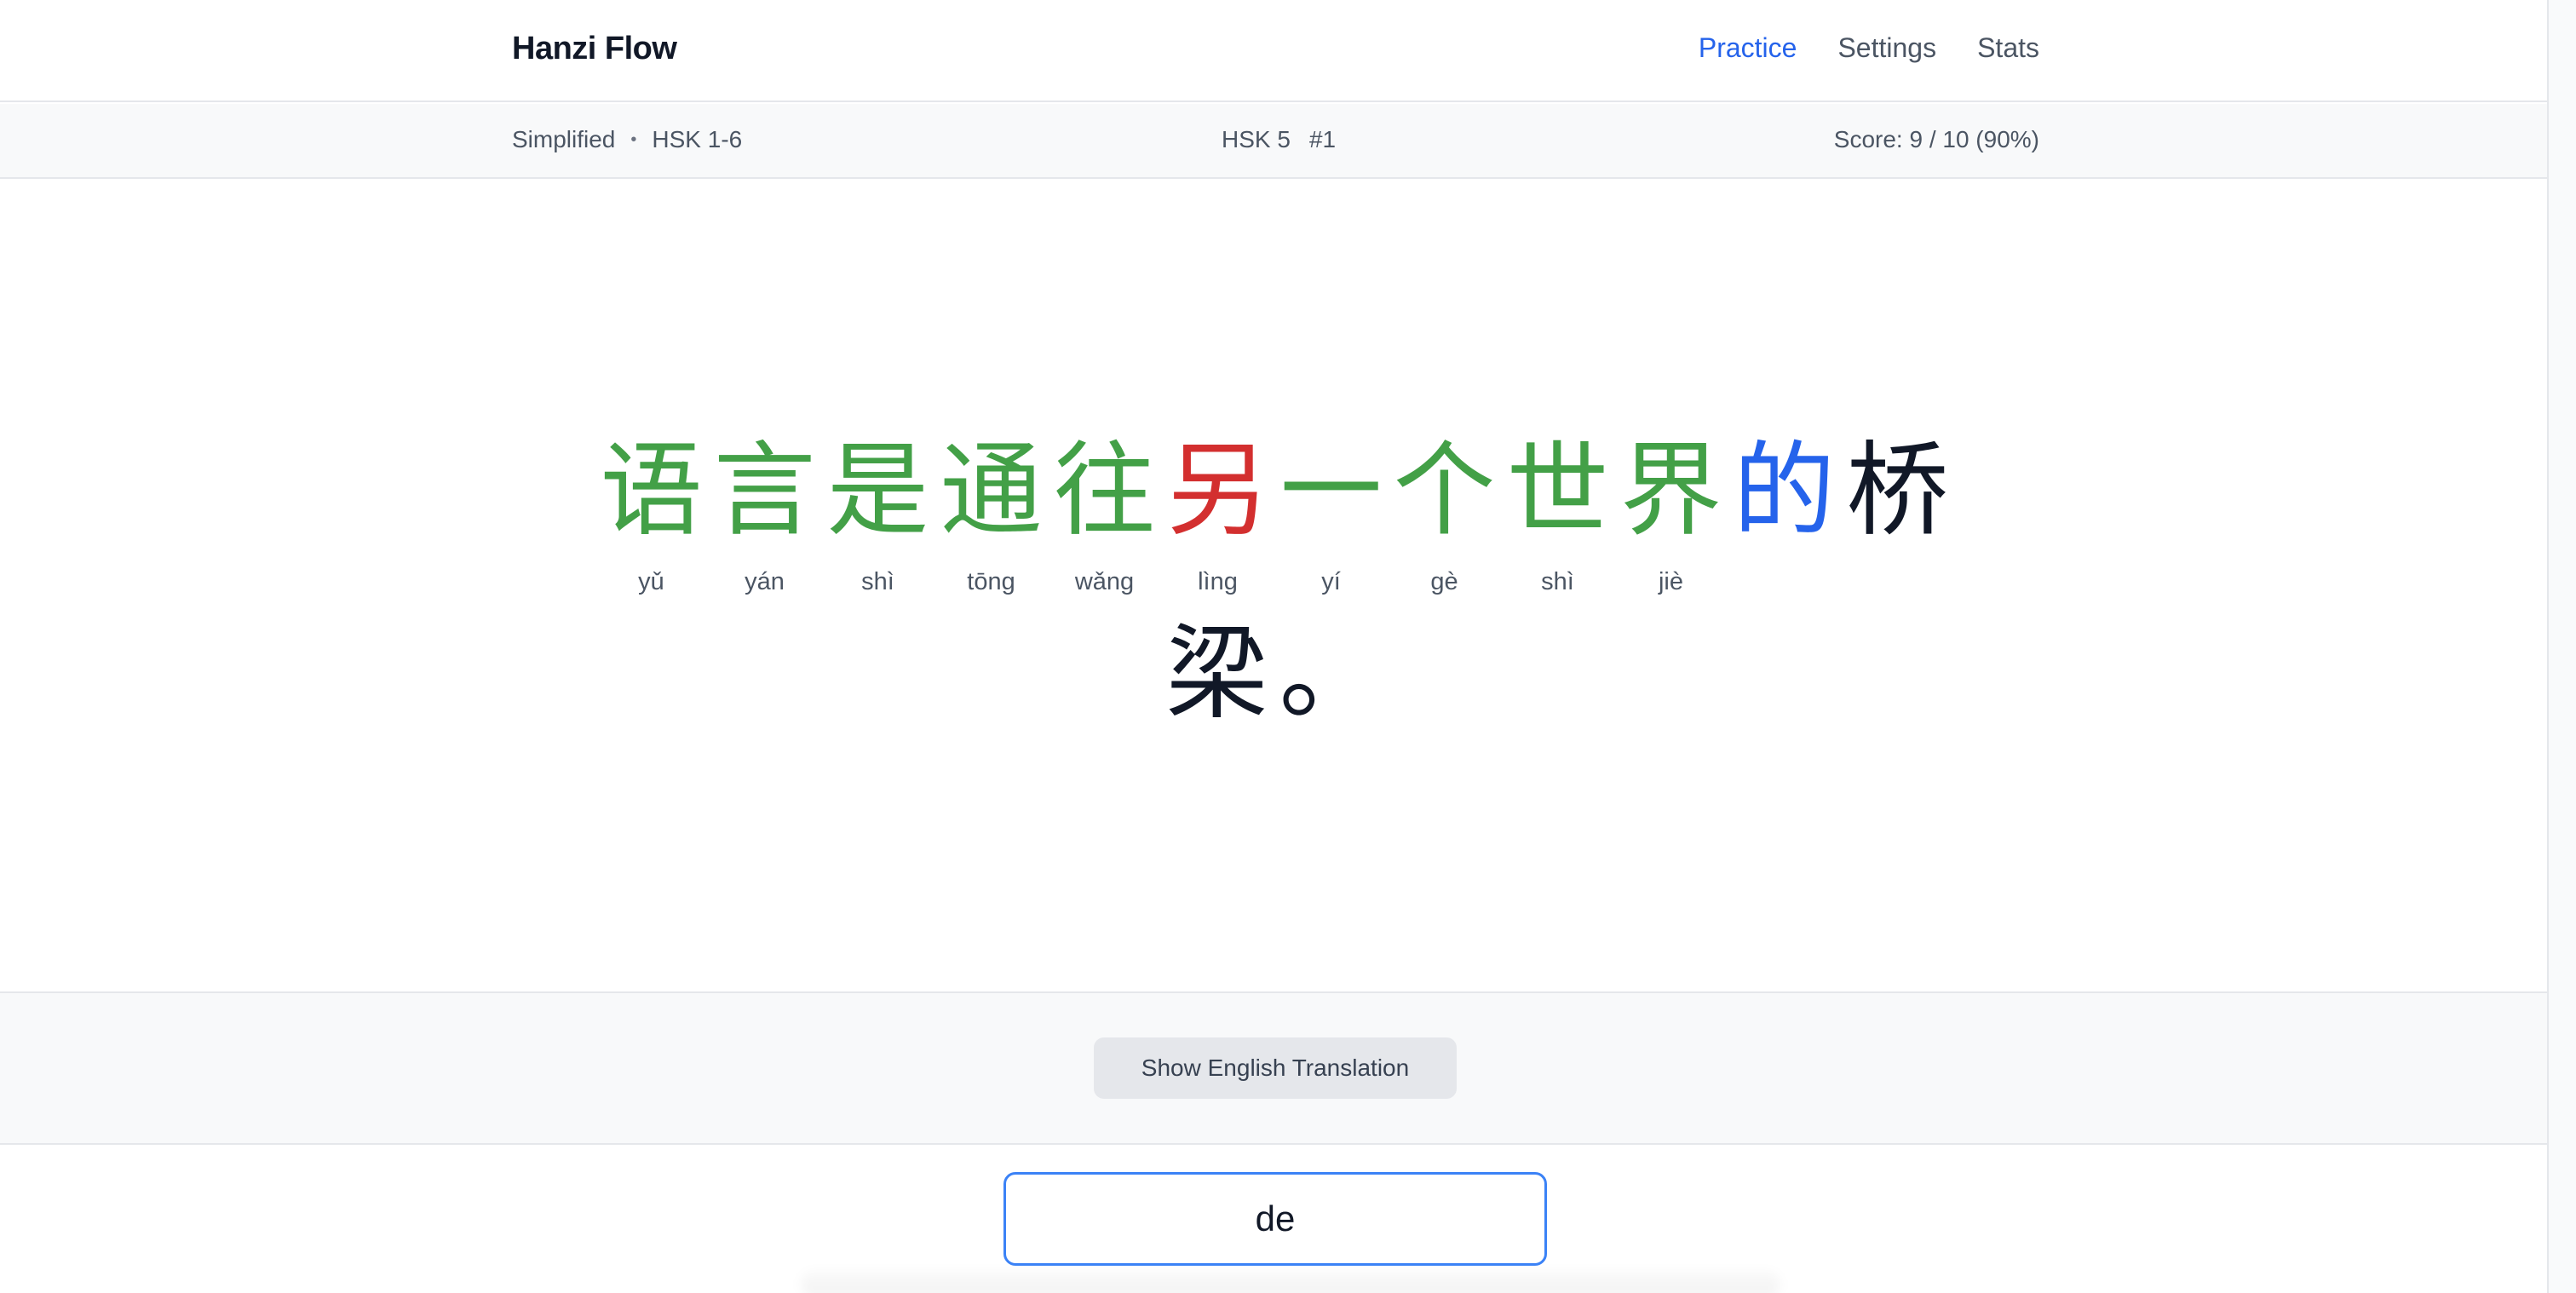 The height and width of the screenshot is (1293, 2576). What do you see at coordinates (1104, 581) in the screenshot?
I see `pinyin-label: wǎng` at bounding box center [1104, 581].